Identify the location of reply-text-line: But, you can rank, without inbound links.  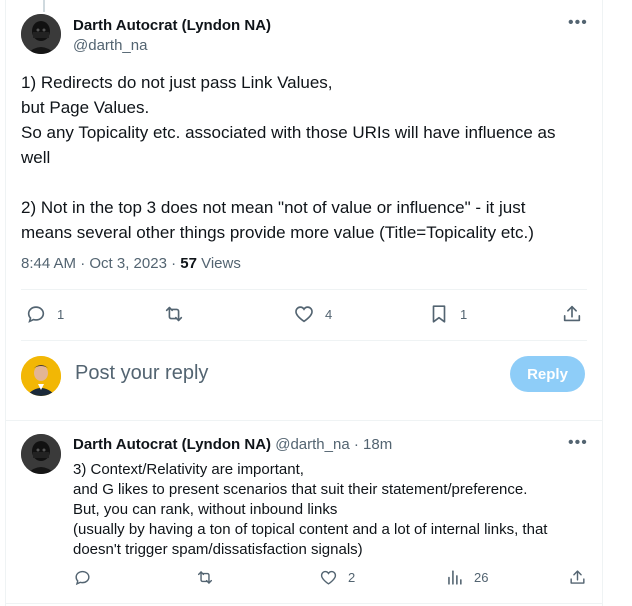
(205, 509).